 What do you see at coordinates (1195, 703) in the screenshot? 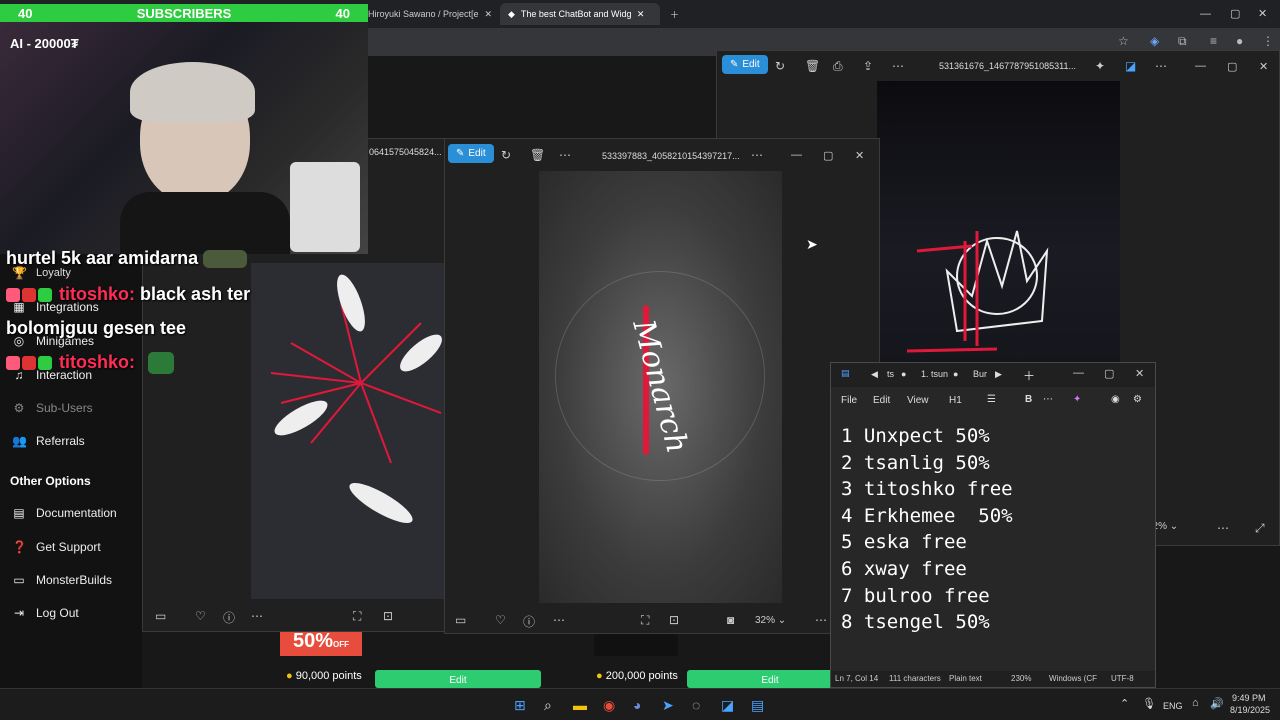
I see `network-icon: ⌂` at bounding box center [1195, 703].